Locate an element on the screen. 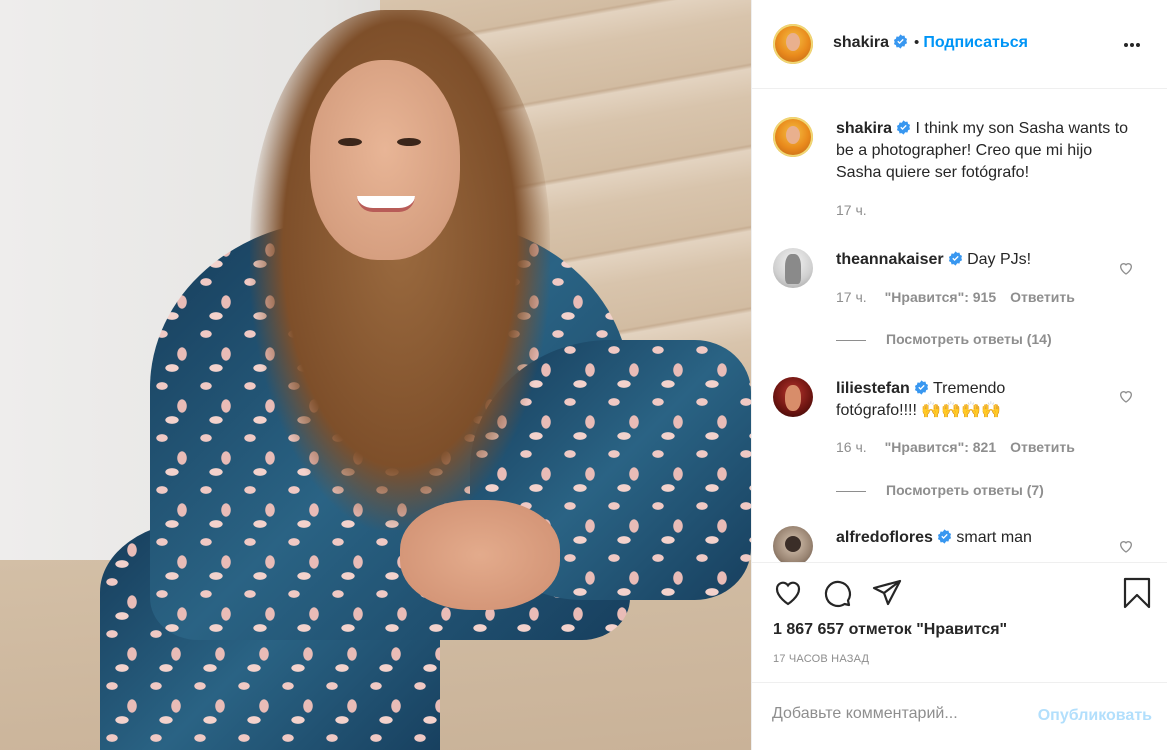 The height and width of the screenshot is (750, 1167). author-line: shakira • Подписаться is located at coordinates (930, 43).